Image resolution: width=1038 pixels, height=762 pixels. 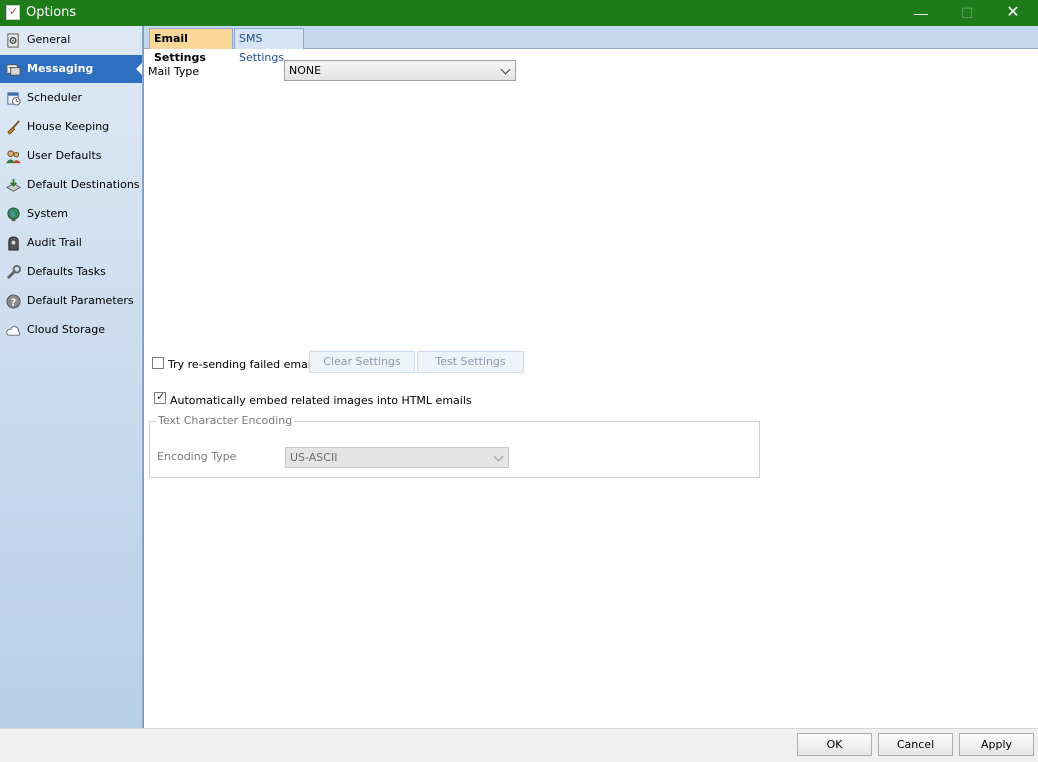 What do you see at coordinates (591, 45) in the screenshot?
I see `tab-strip: Email Settings SMS Settings` at bounding box center [591, 45].